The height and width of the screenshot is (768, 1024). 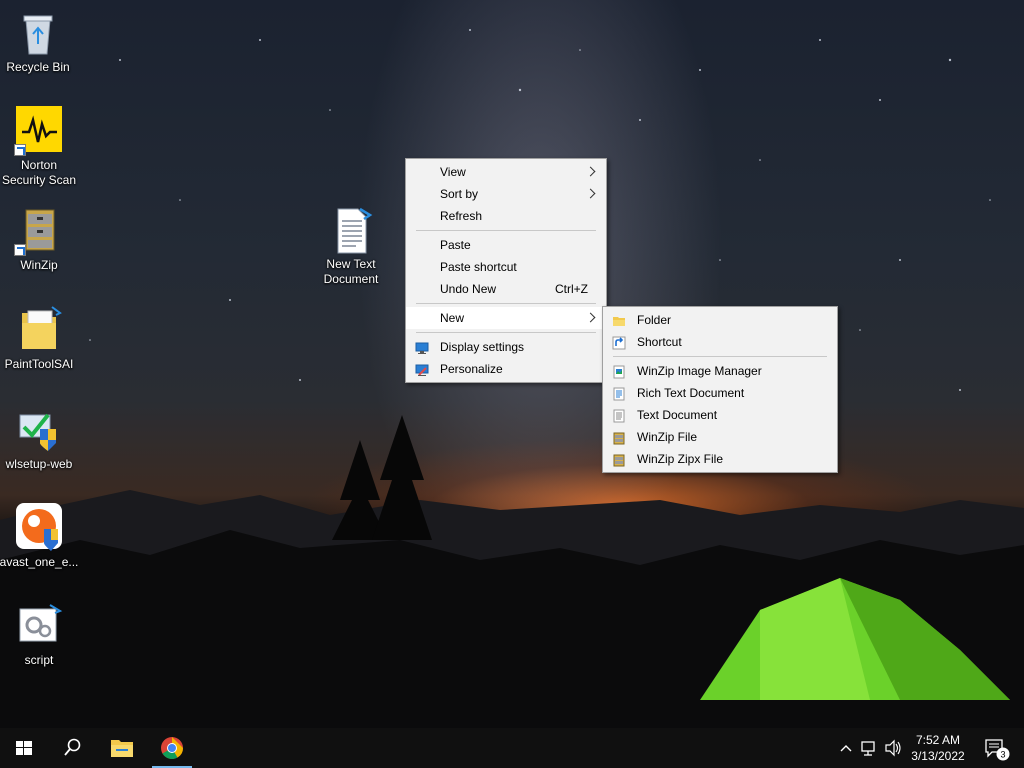 What do you see at coordinates (468, 289) in the screenshot?
I see `menu-item-label: Undo New` at bounding box center [468, 289].